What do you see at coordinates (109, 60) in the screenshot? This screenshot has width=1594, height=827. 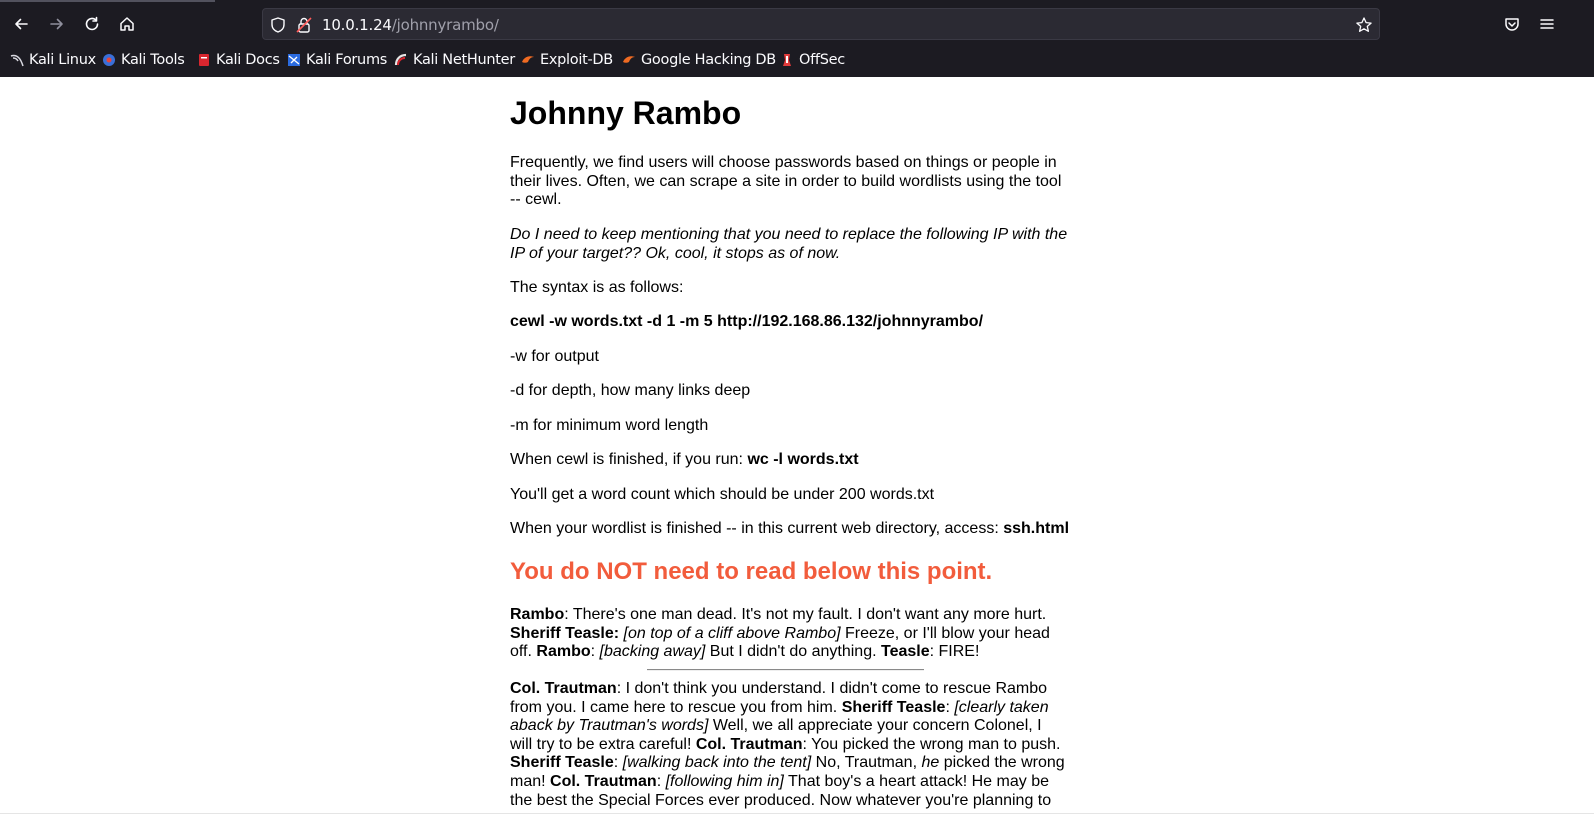 I see `kali-tools-icon` at bounding box center [109, 60].